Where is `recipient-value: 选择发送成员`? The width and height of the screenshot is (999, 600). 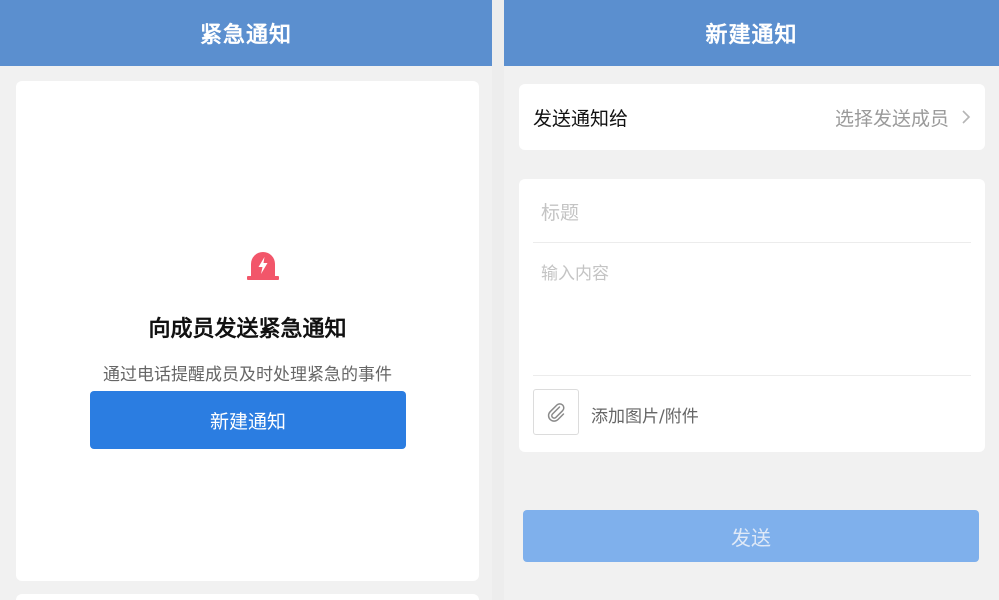 recipient-value: 选择发送成员 is located at coordinates (891, 118).